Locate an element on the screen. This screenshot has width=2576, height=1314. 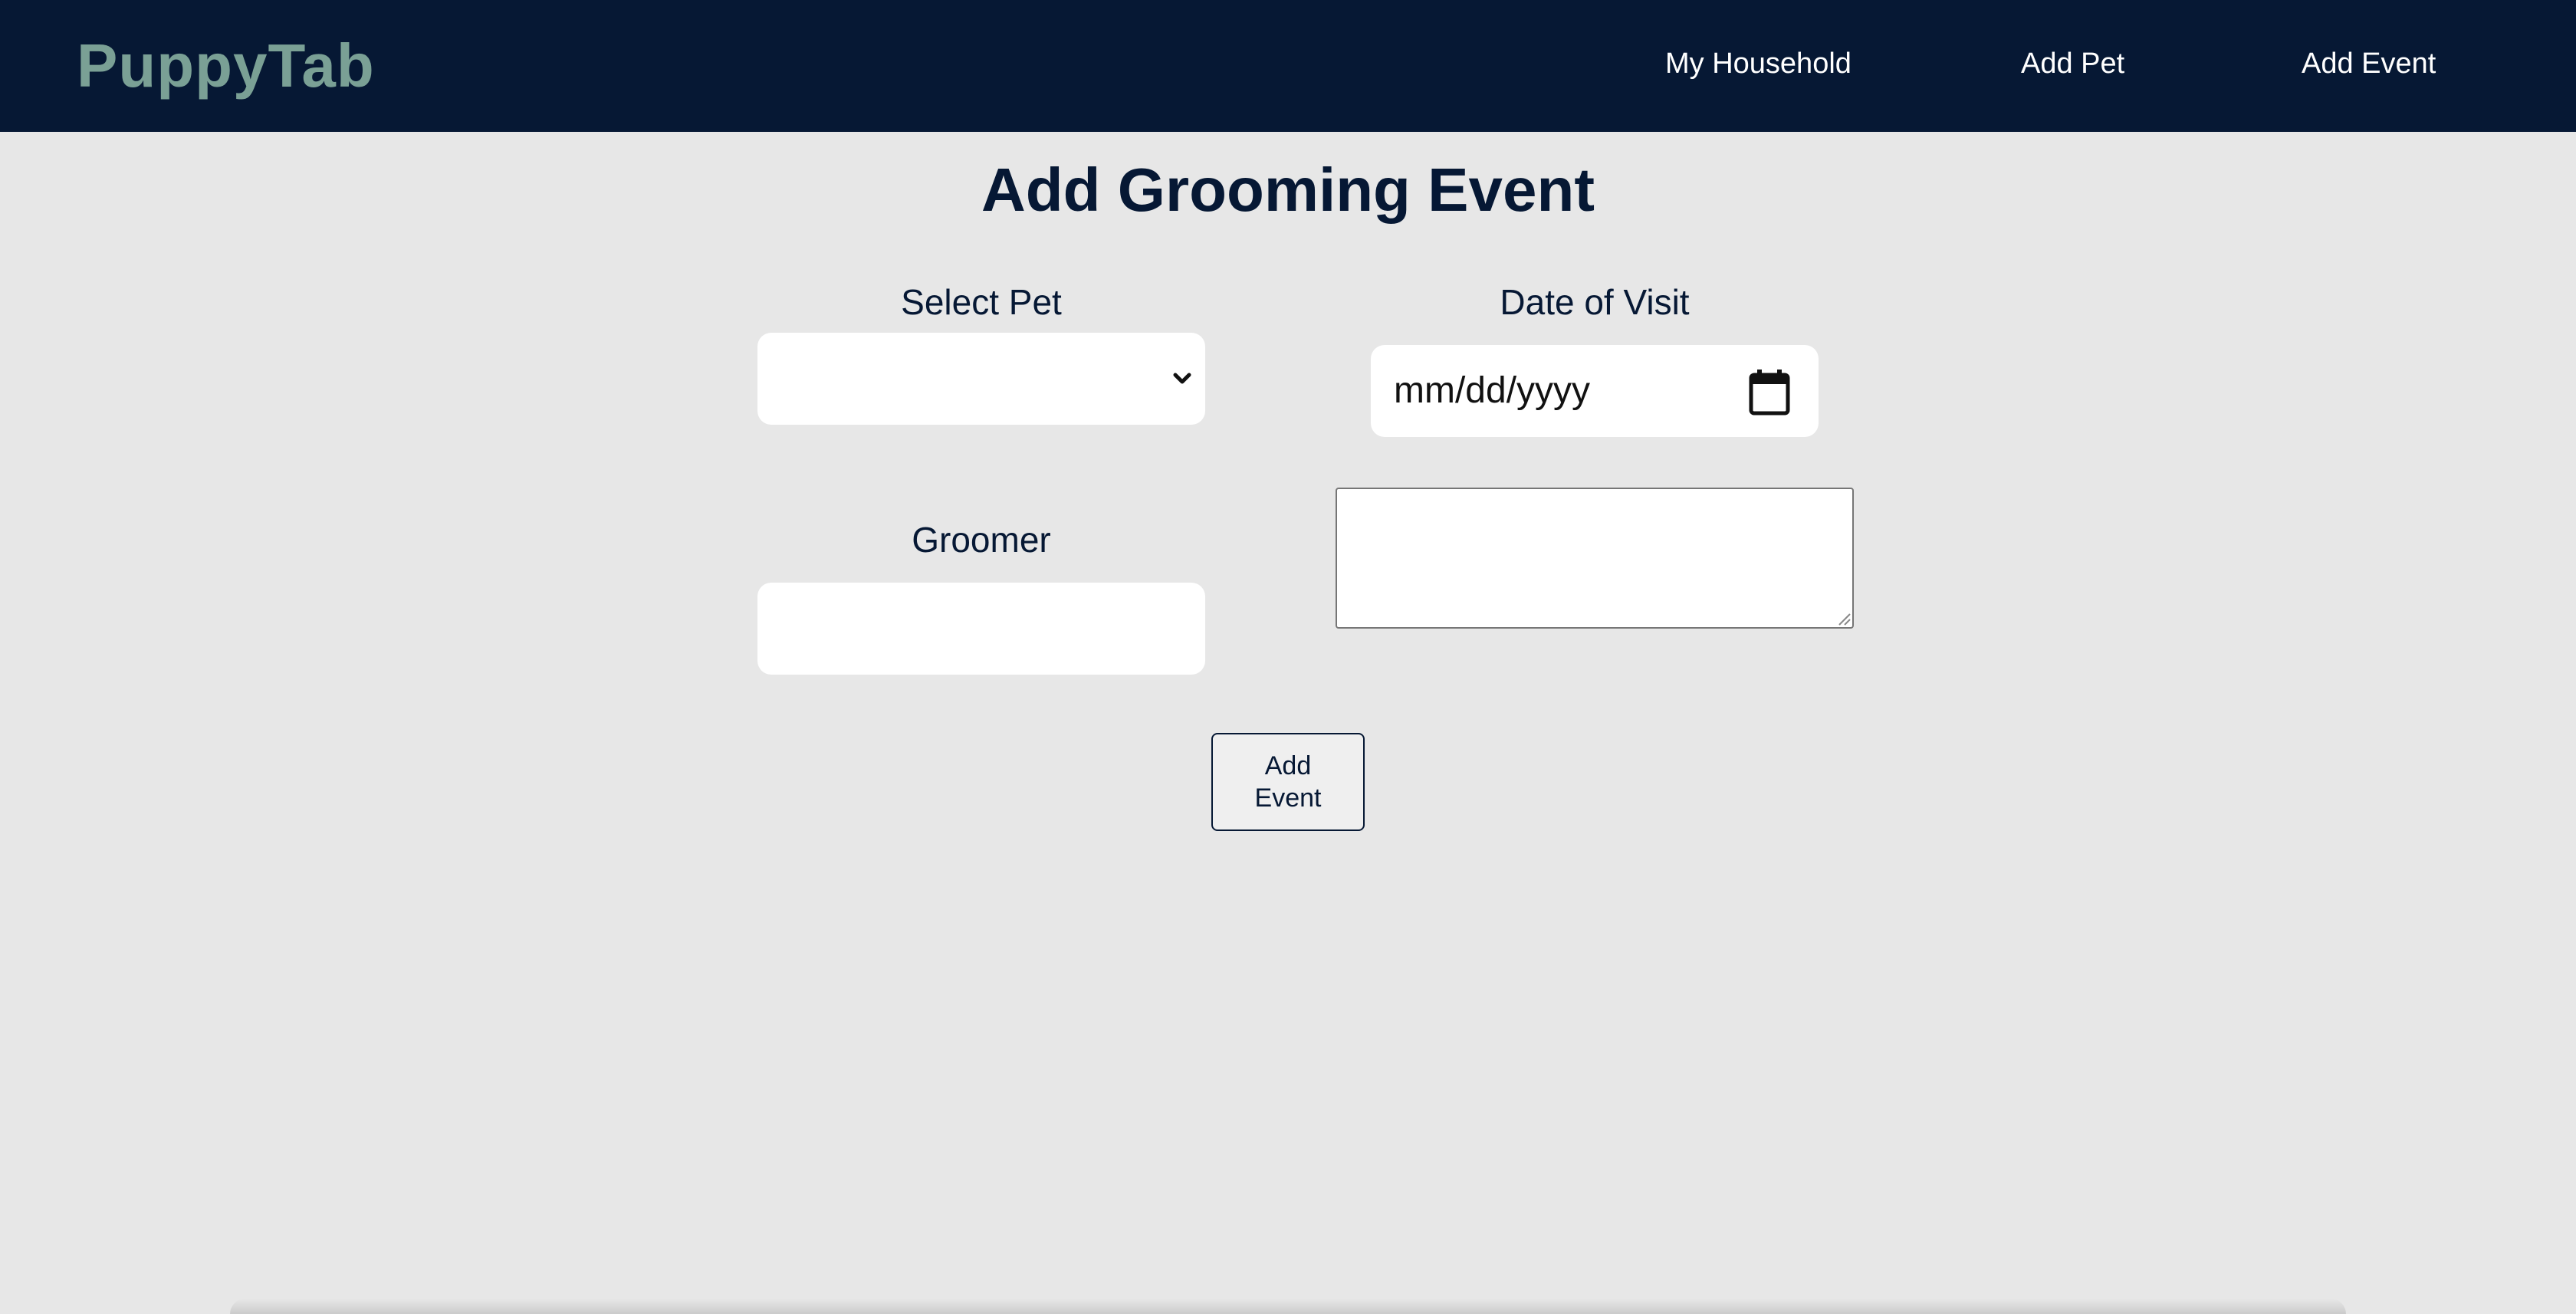
add-event-button-label-line1: Add is located at coordinates (1288, 765).